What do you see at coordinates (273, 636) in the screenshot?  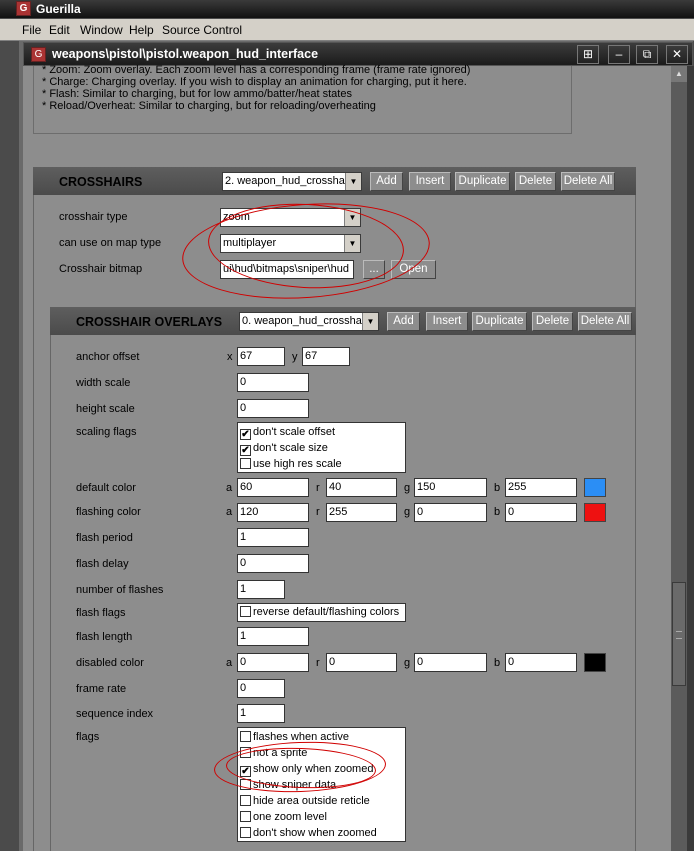 I see `flash-length-field: 1` at bounding box center [273, 636].